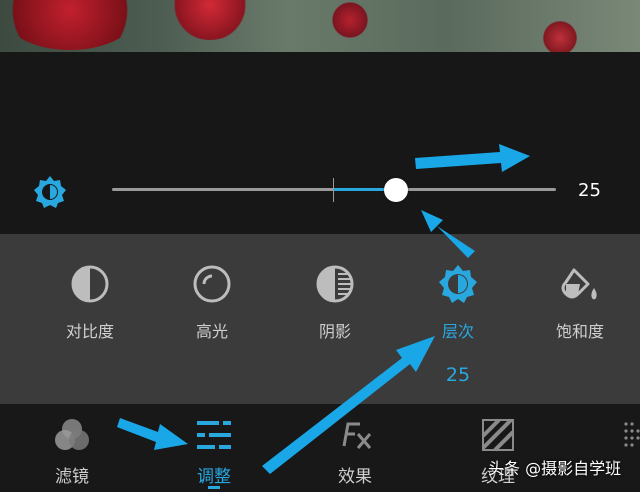 This screenshot has height=492, width=640. I want to click on tool-saturation: 饱和度, so click(580, 302).